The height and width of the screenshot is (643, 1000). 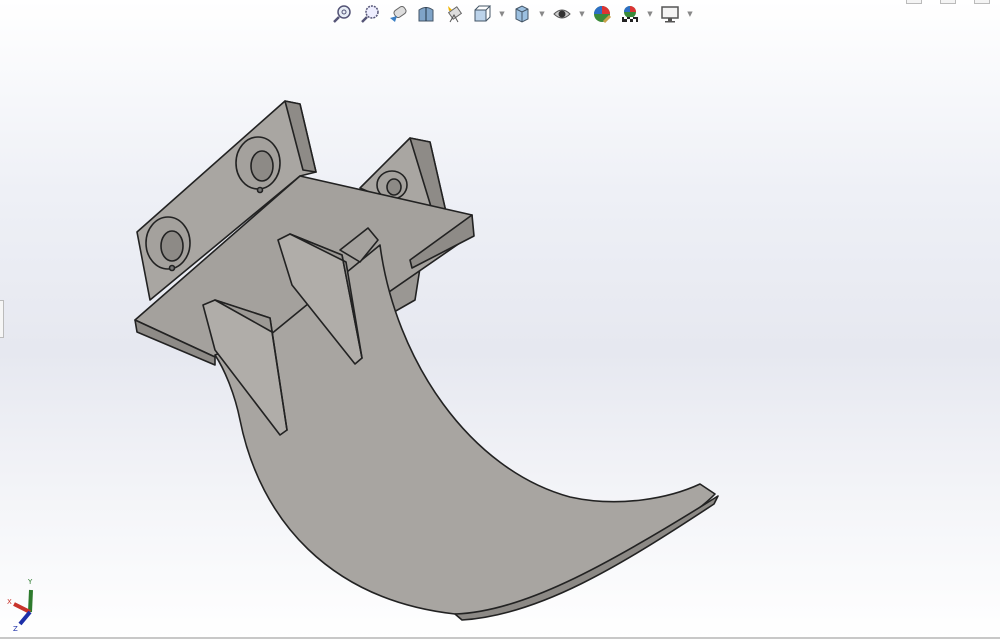 What do you see at coordinates (370, 14) in the screenshot?
I see `zoom-to-area-icon` at bounding box center [370, 14].